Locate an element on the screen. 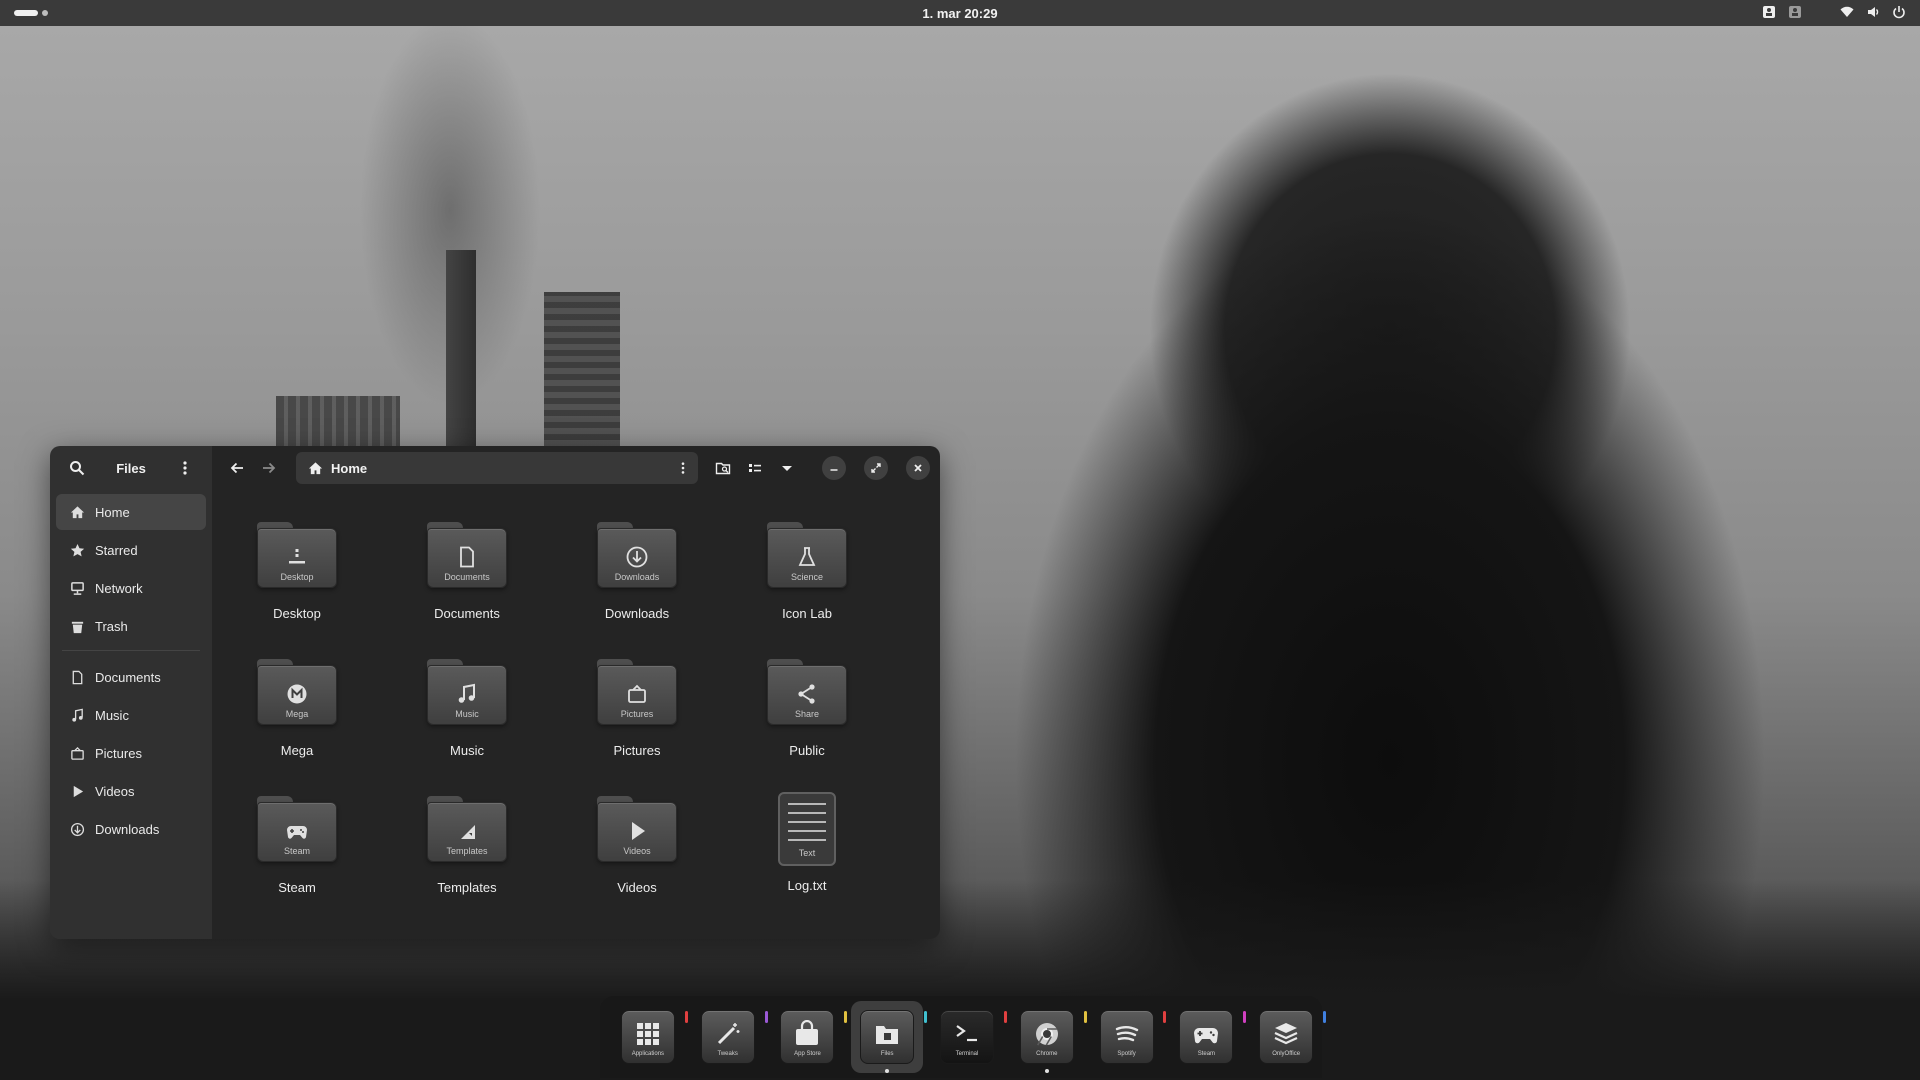 This screenshot has height=1080, width=1920. music-icon is located at coordinates (466, 693).